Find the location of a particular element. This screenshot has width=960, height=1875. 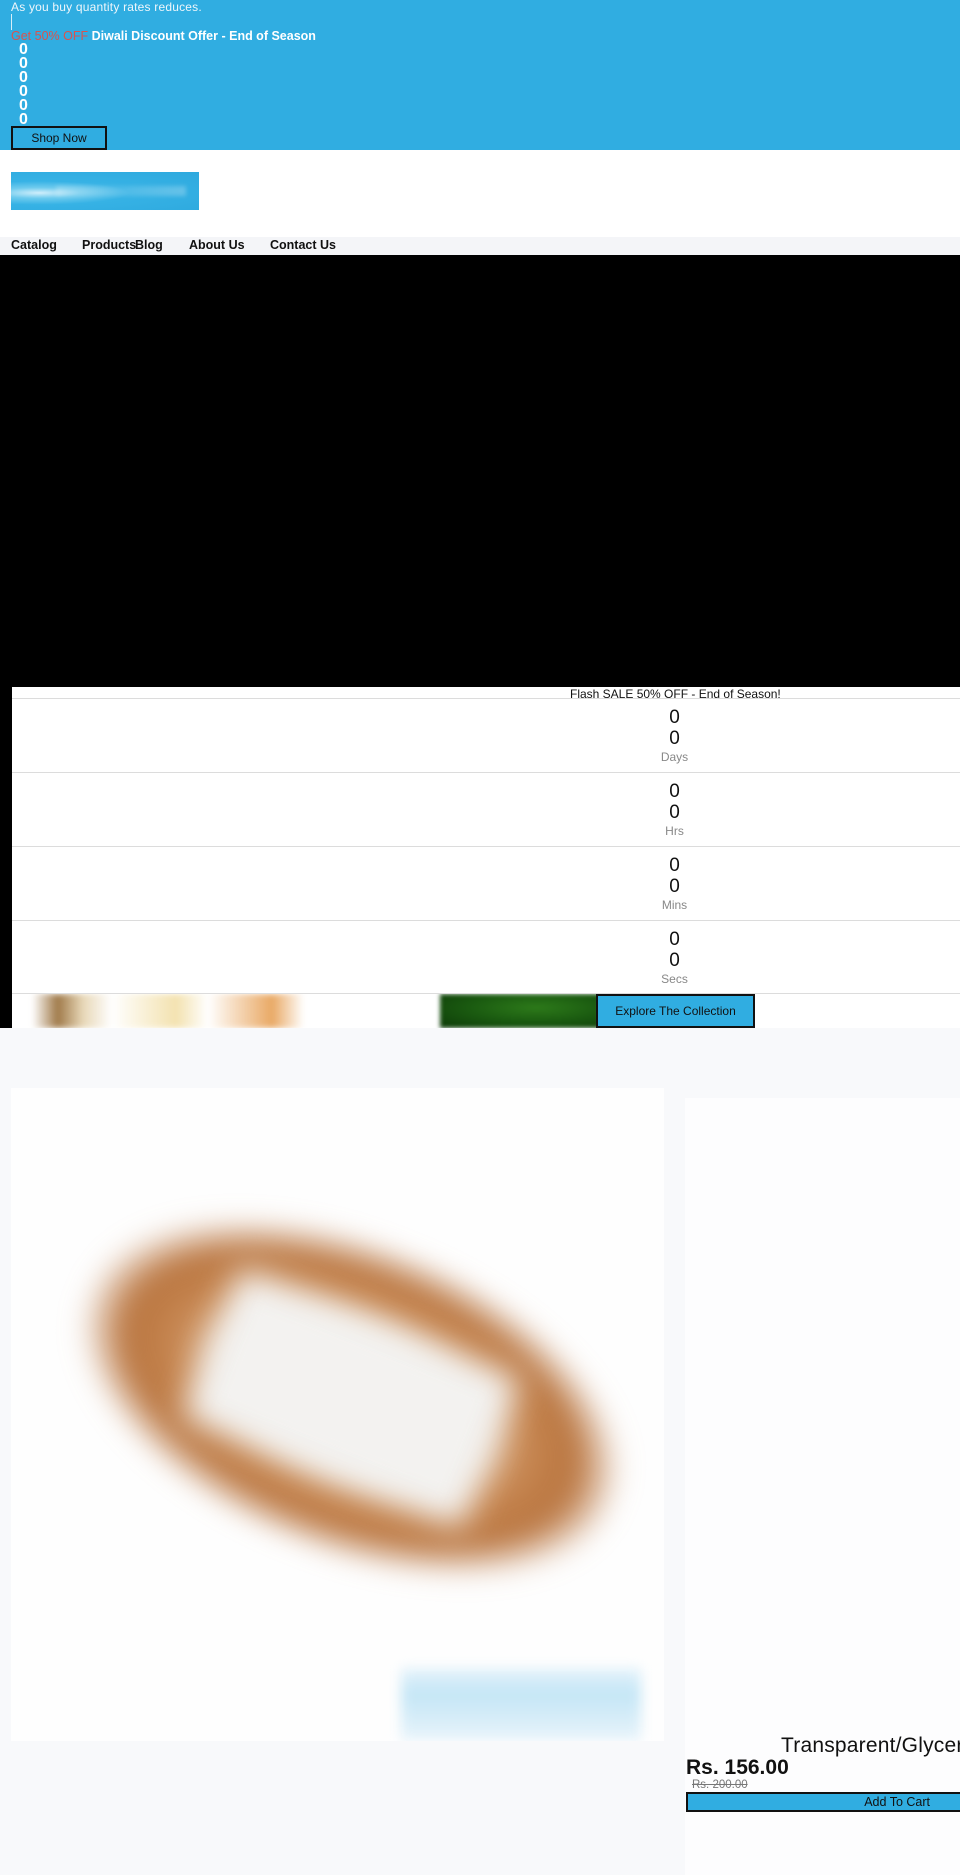

product-title: Transparent/Glycerin is located at coordinates (870, 1746).